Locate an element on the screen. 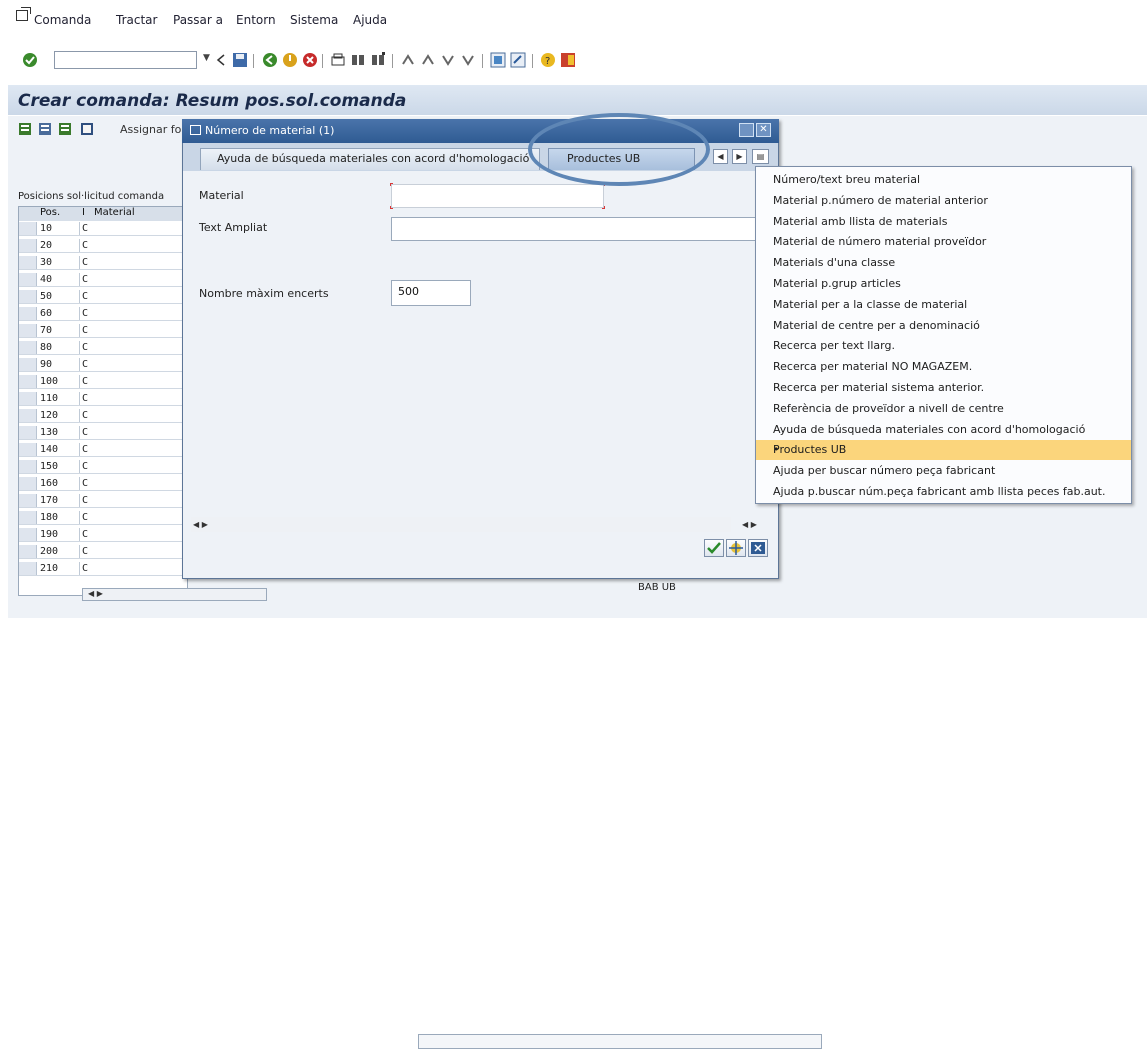  dropdown-item: Recerca per material NO MAGAZEM. is located at coordinates (943, 367).